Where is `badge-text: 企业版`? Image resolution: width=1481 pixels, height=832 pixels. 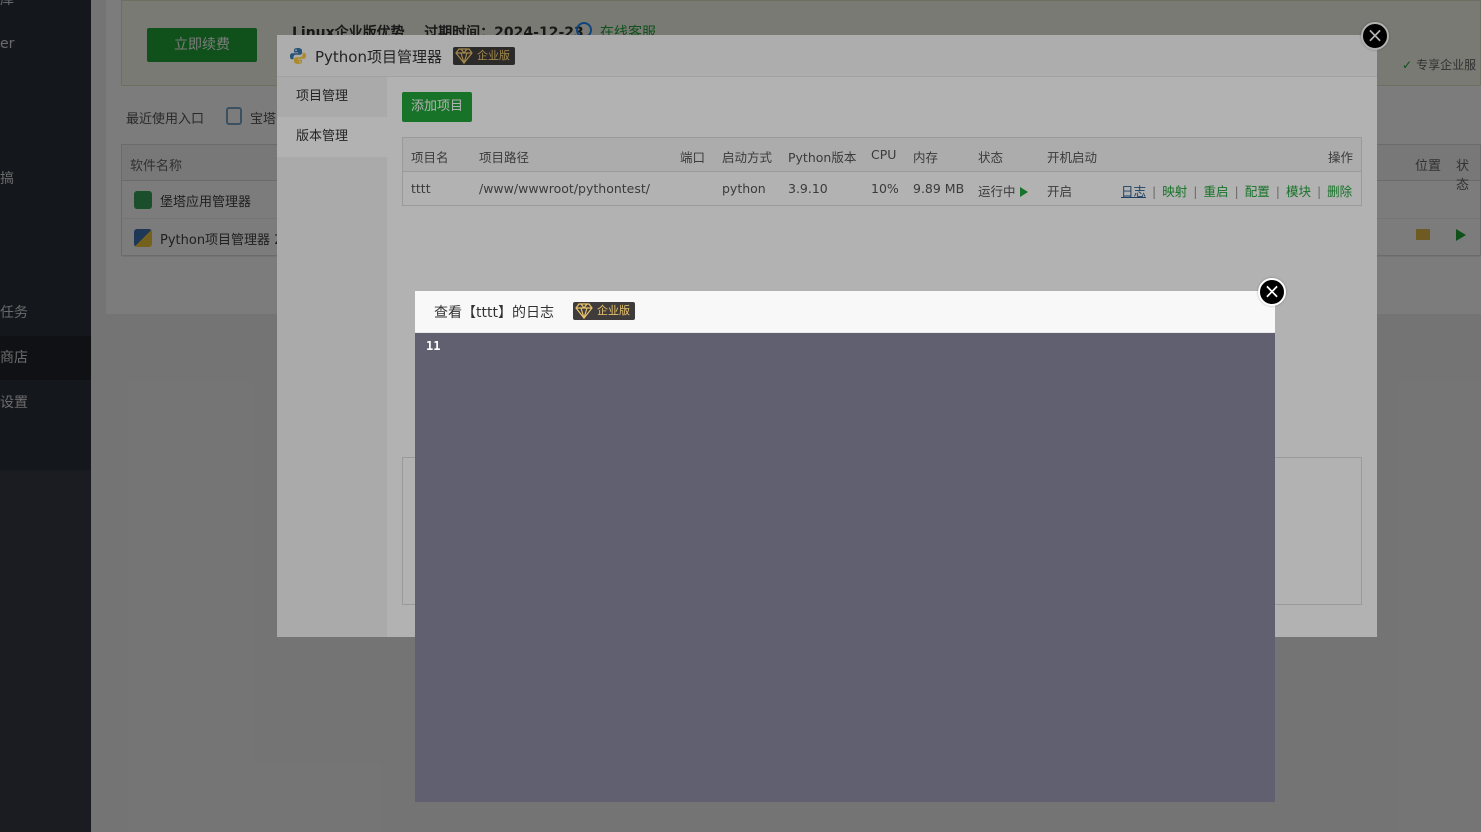 badge-text: 企业版 is located at coordinates (613, 310).